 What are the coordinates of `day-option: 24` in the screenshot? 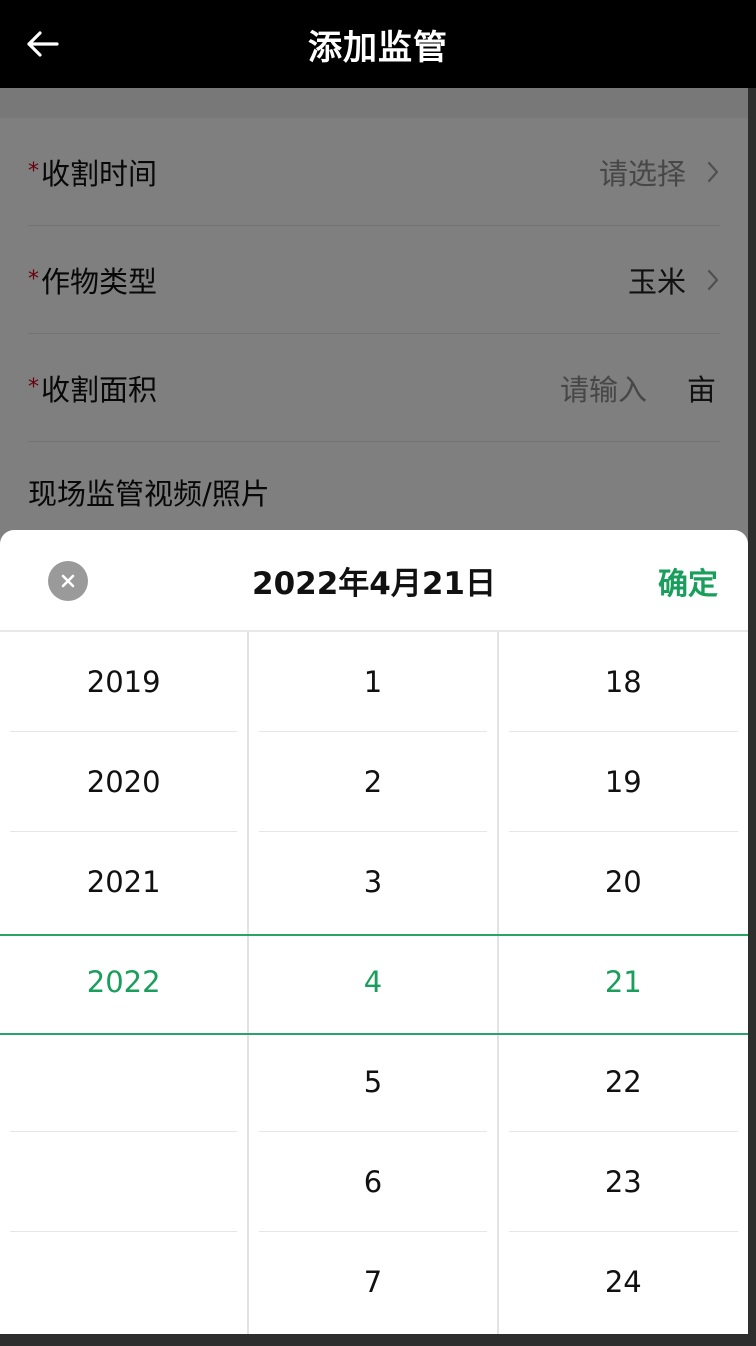 It's located at (623, 1282).